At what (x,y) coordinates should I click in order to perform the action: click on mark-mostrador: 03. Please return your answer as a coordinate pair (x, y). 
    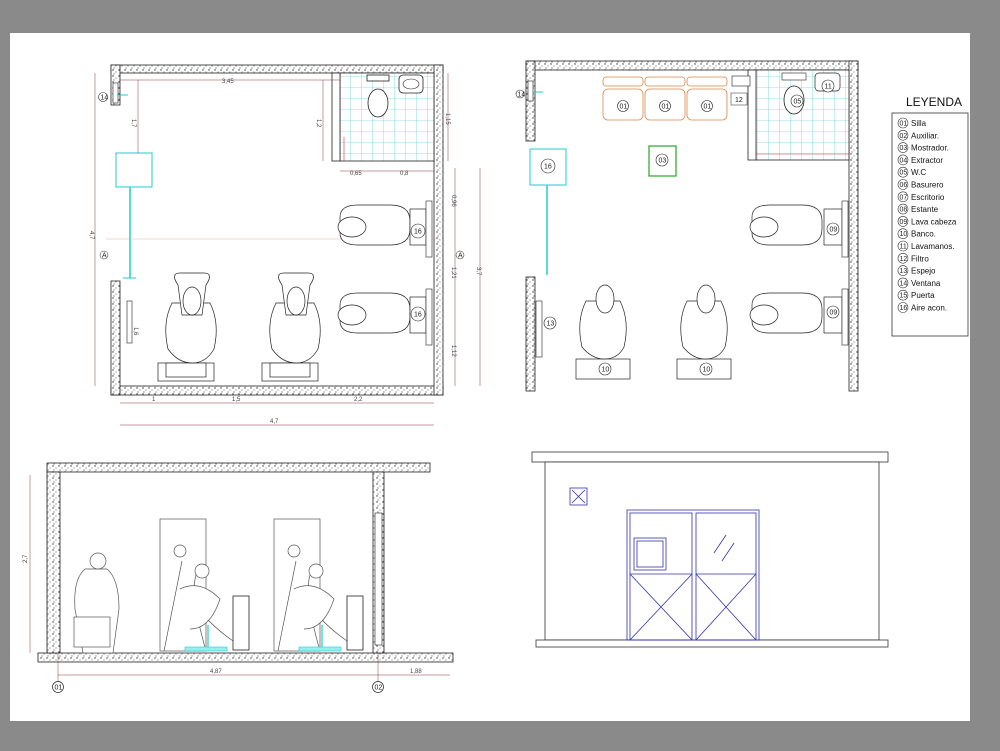
    Looking at the image, I should click on (663, 161).